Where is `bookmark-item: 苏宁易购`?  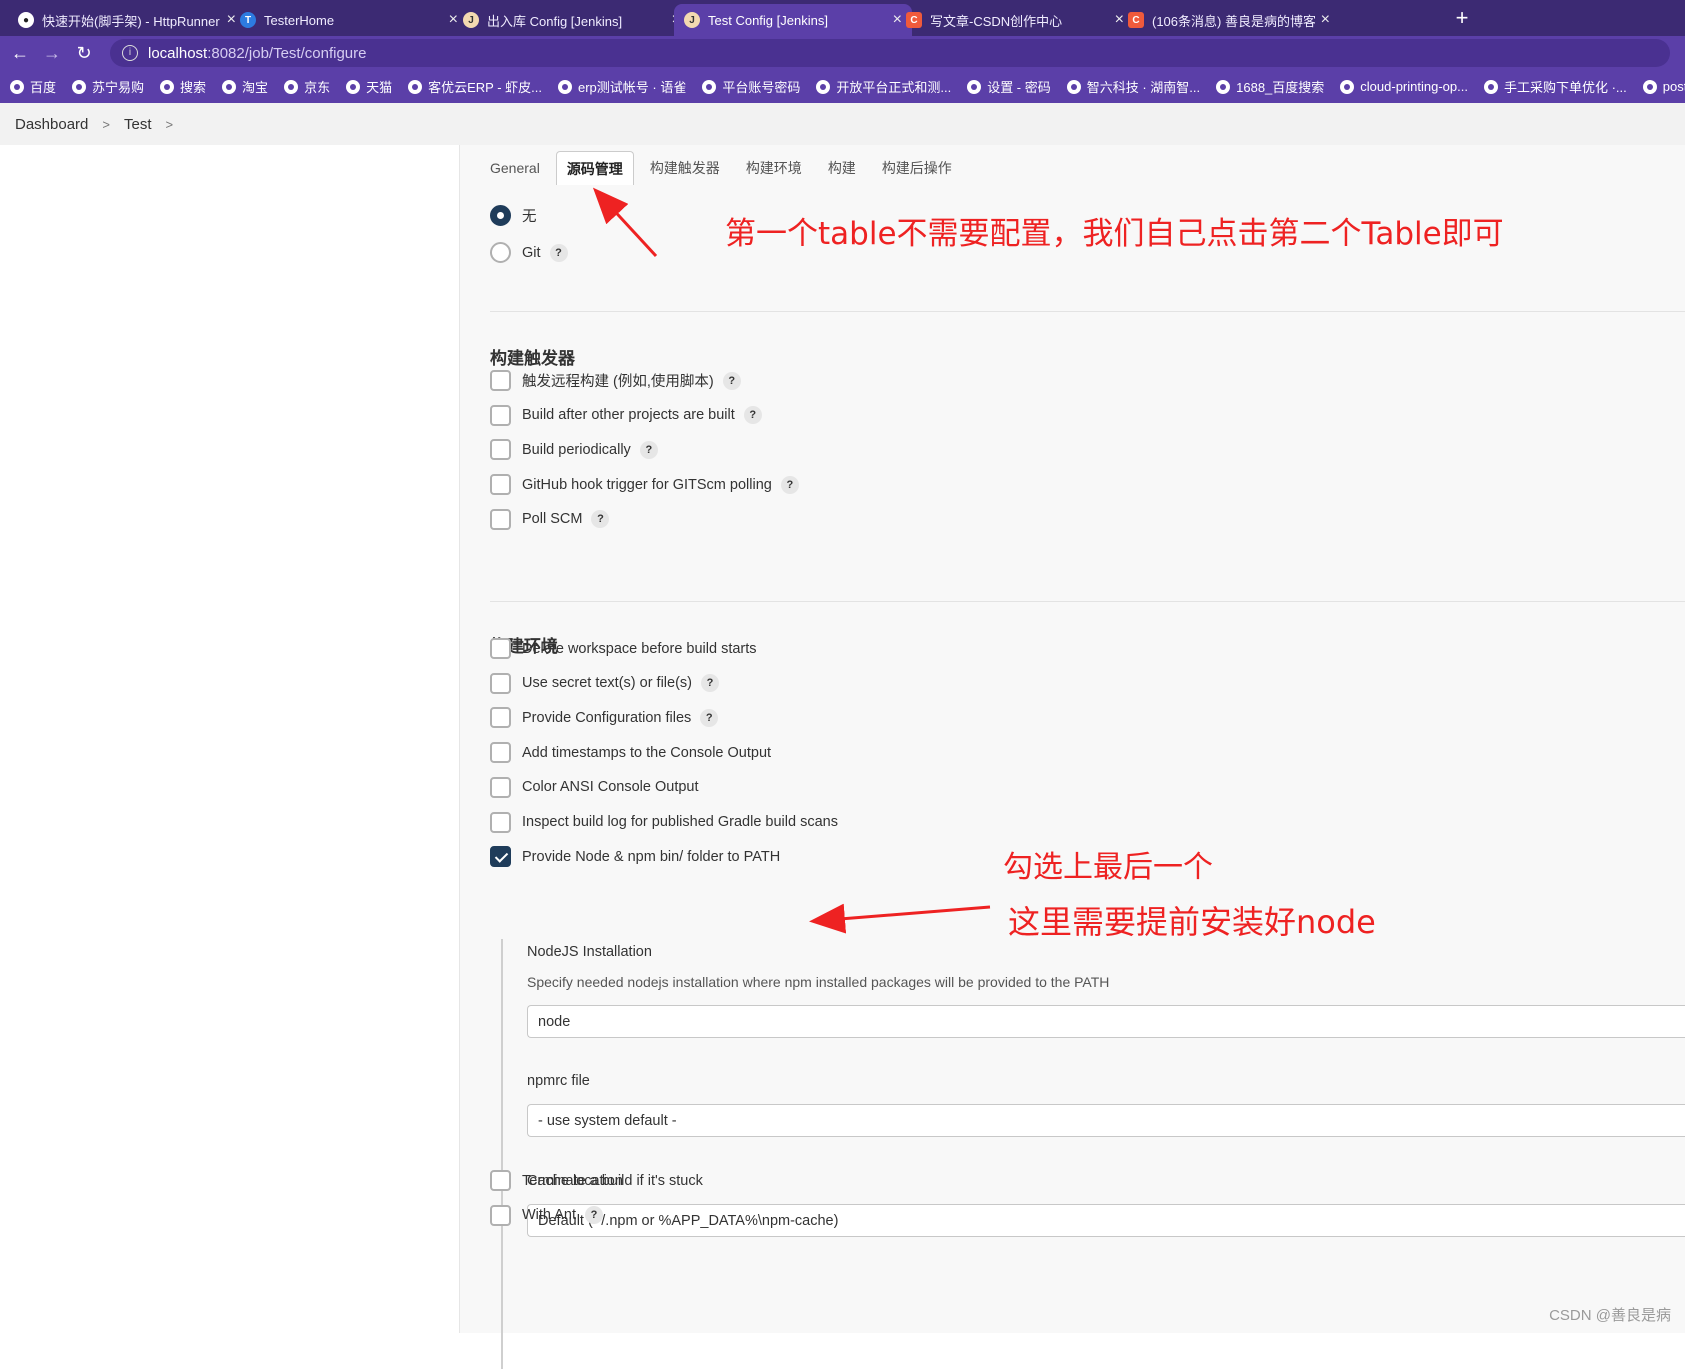
bookmark-item: 苏宁易购 is located at coordinates (108, 86).